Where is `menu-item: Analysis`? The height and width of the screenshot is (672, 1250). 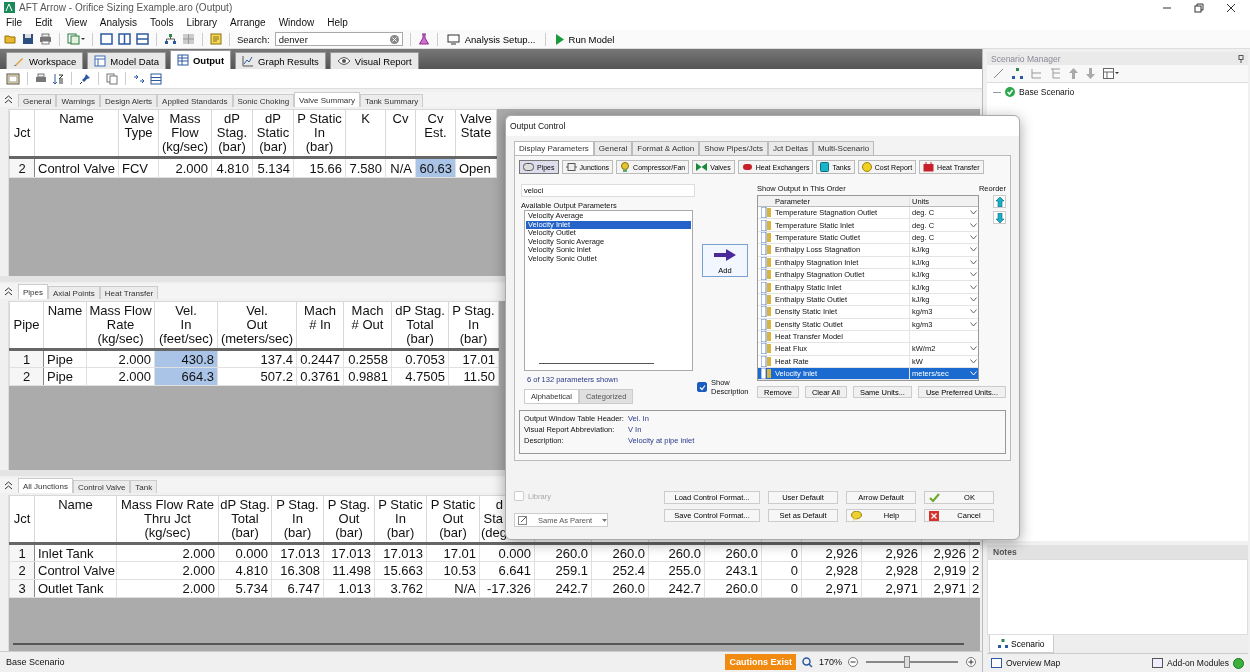 menu-item: Analysis is located at coordinates (118, 22).